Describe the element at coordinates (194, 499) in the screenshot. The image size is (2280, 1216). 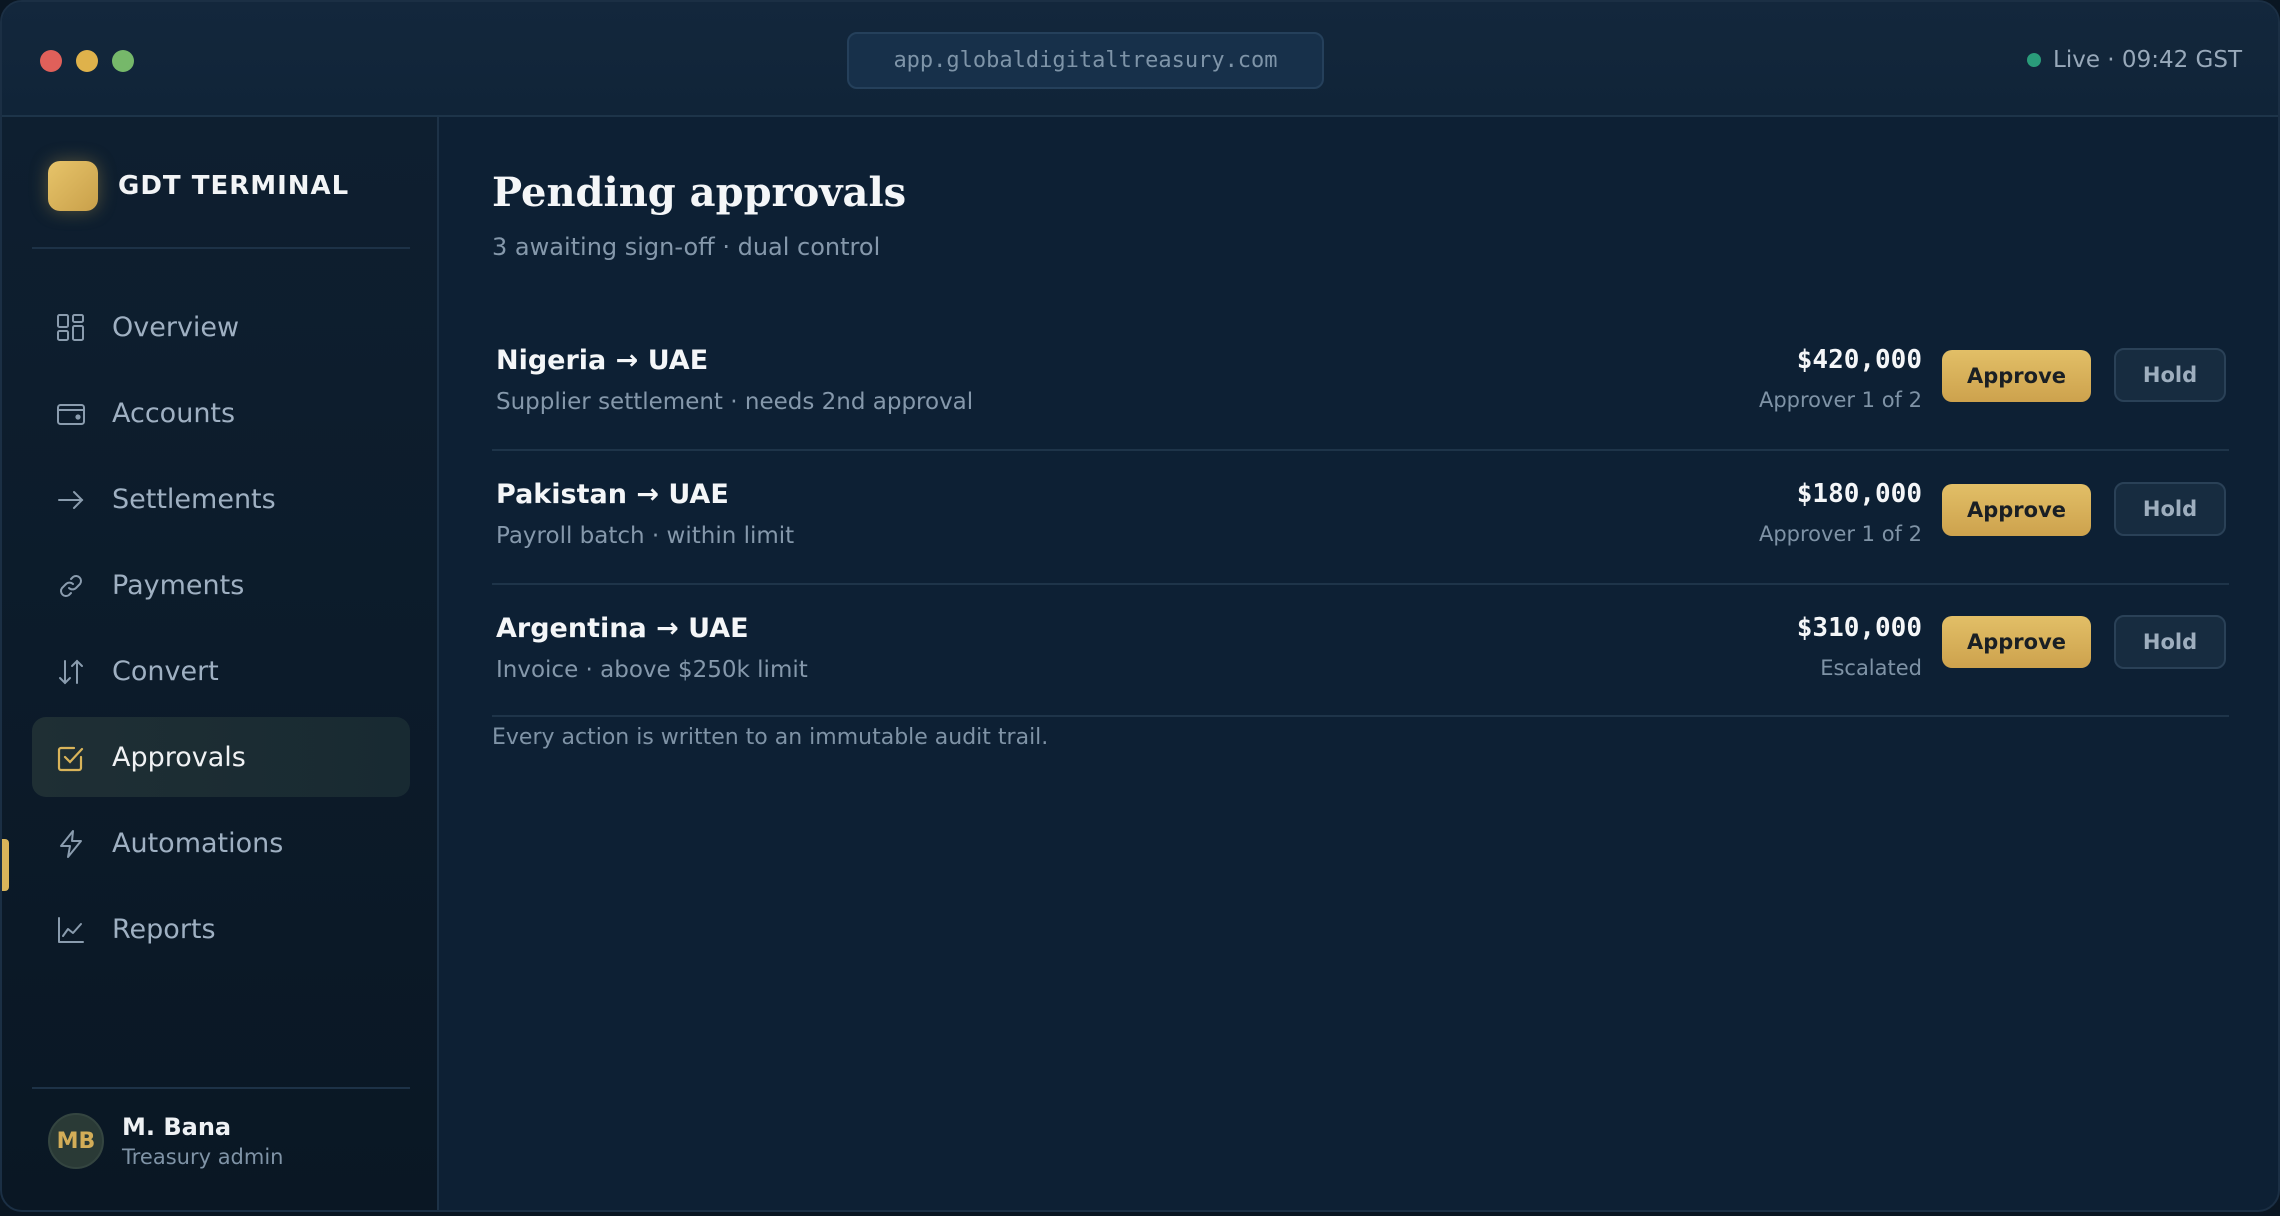
I see `sidebar-item-label: Settlements` at that location.